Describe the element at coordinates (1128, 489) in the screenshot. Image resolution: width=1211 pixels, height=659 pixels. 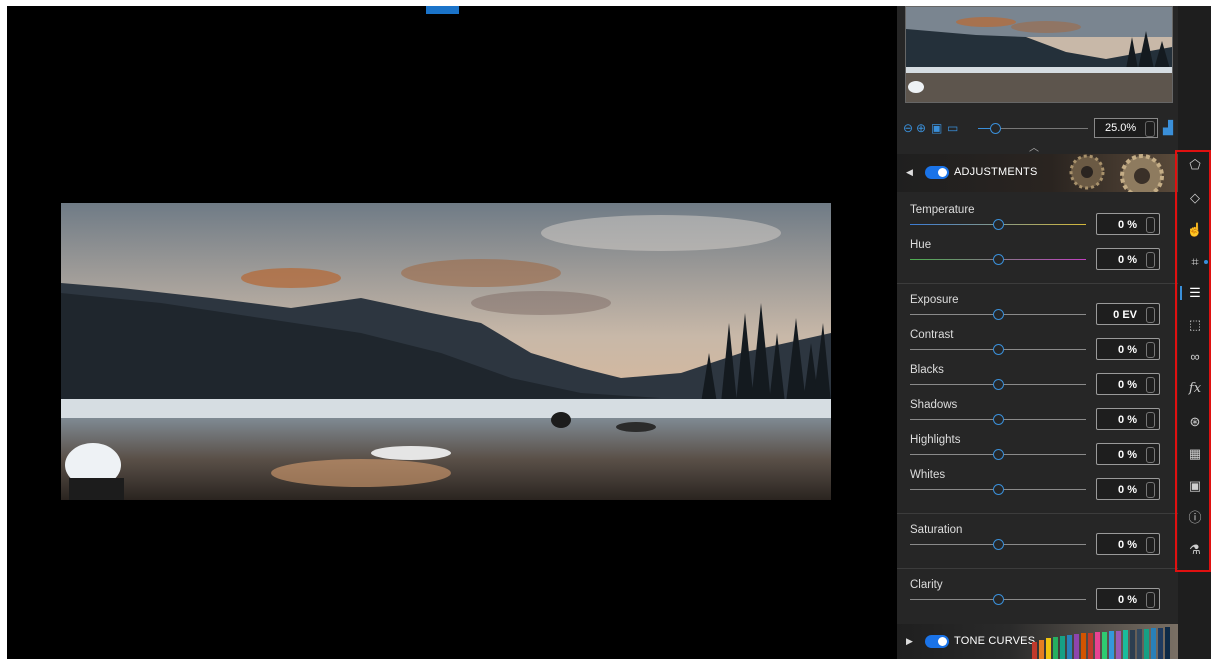
I see `whites-value: 0 %` at that location.